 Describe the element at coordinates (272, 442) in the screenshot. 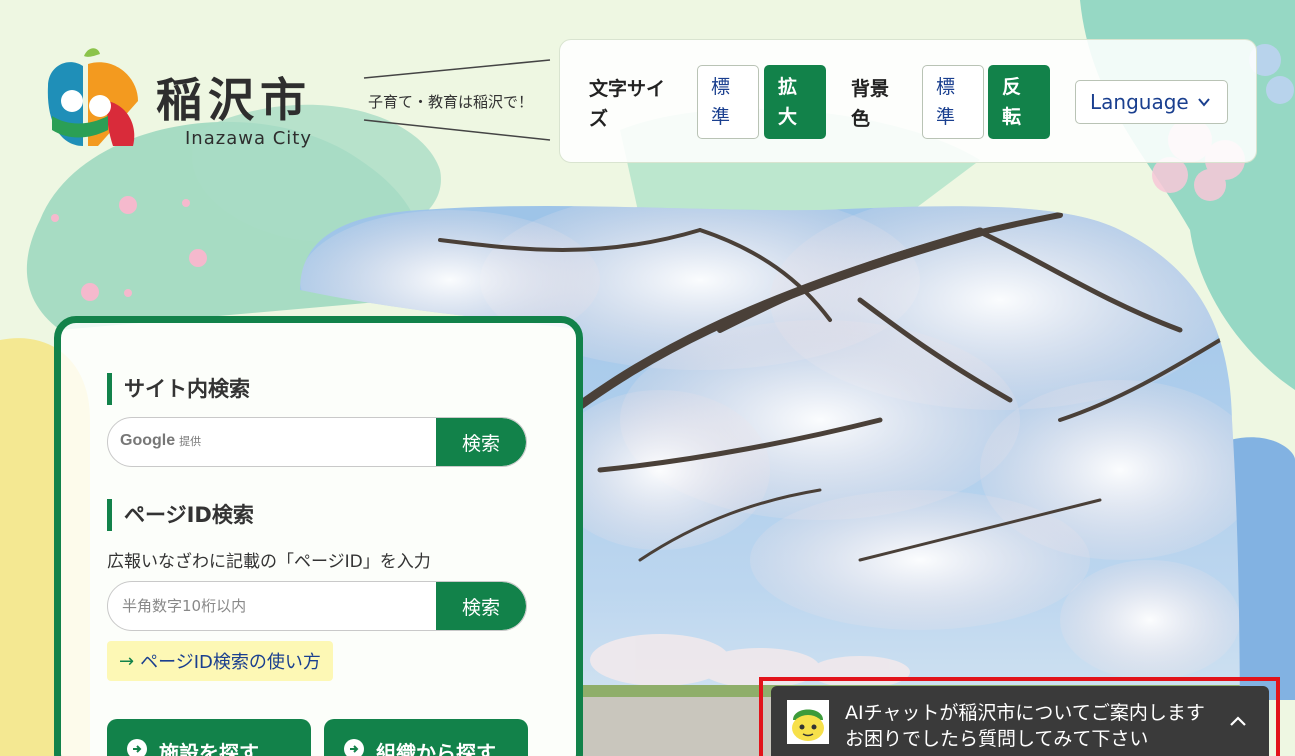

I see `site-search-input` at that location.